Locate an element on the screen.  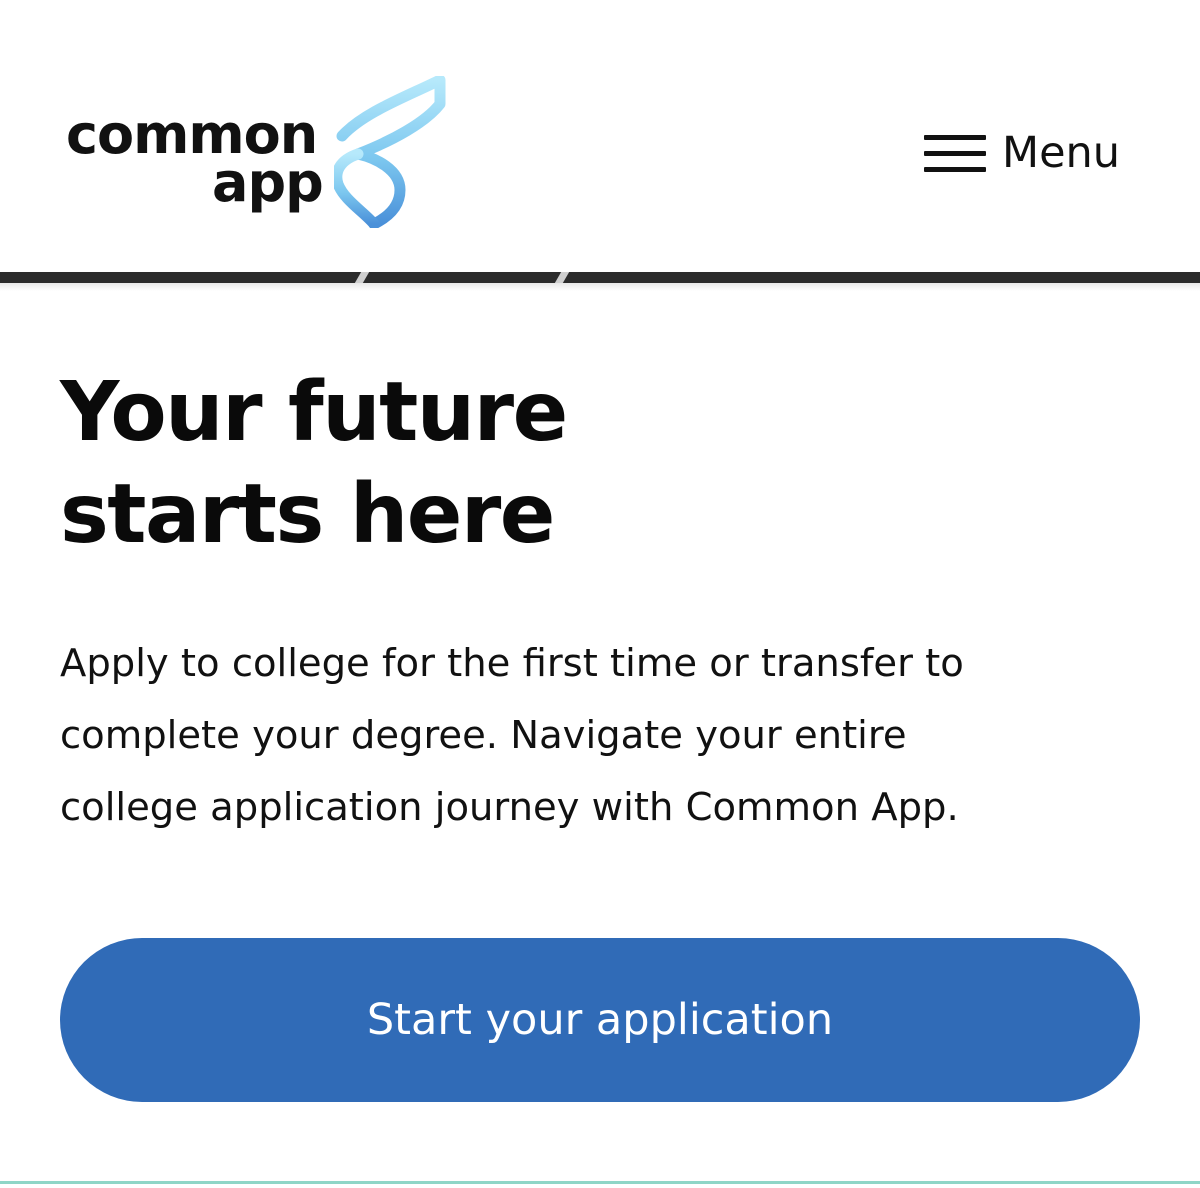
start-application-button: Start your application is located at coordinates (600, 1020).